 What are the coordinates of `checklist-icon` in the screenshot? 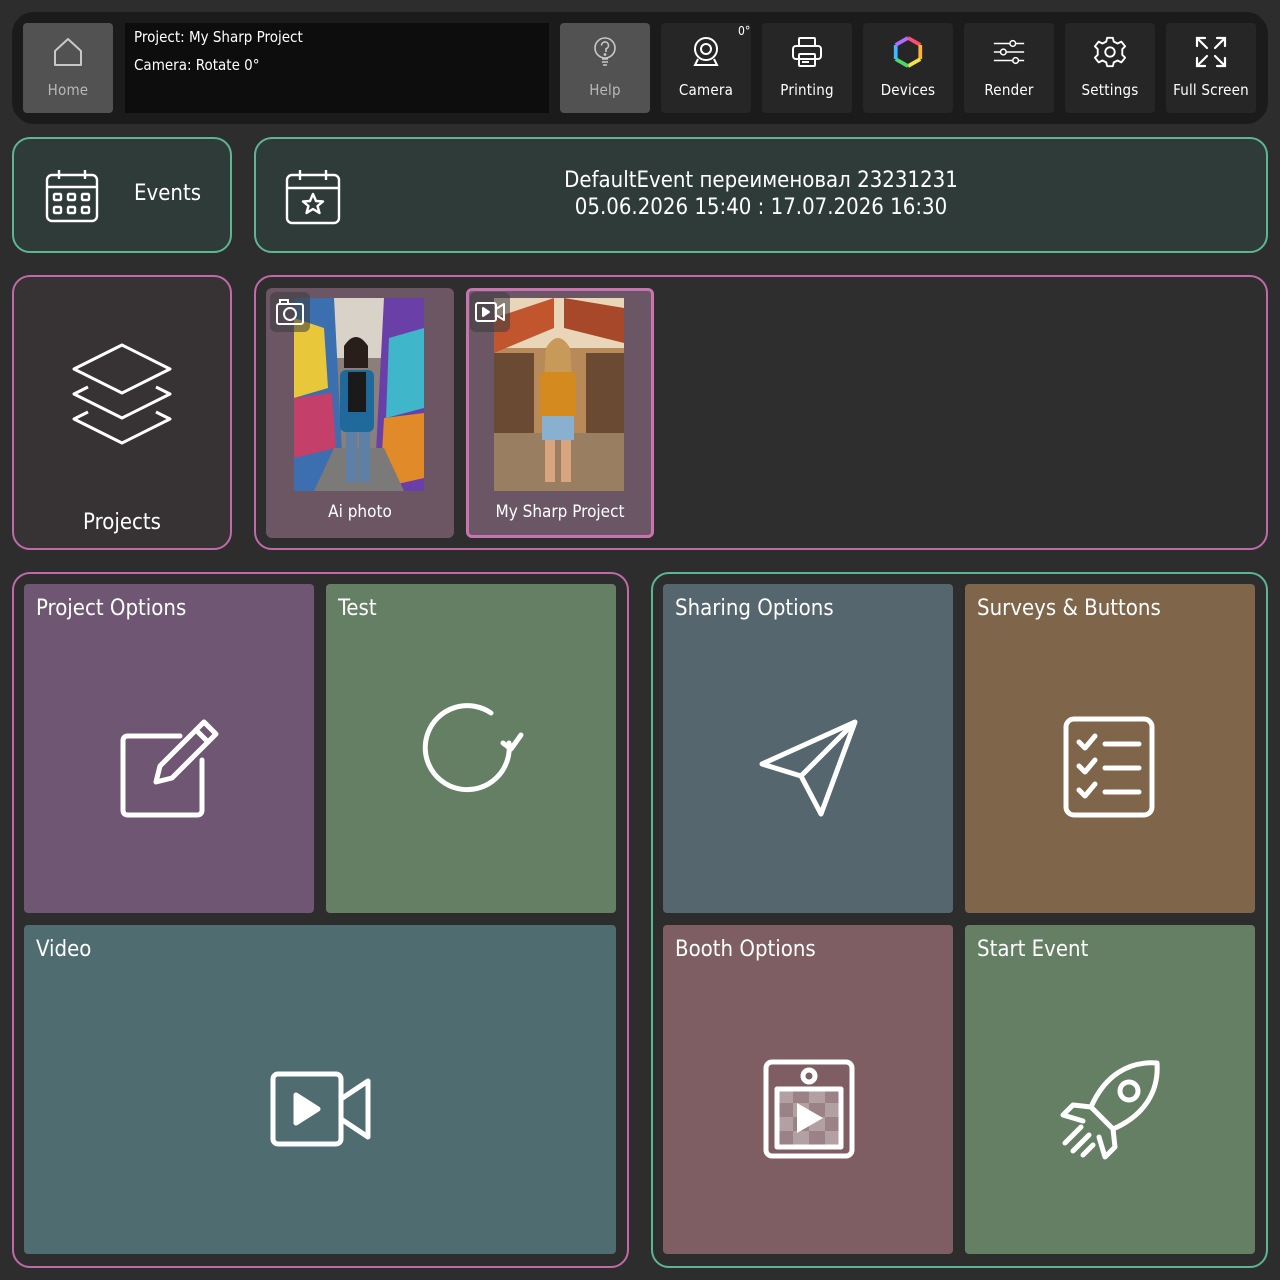 It's located at (1109, 769).